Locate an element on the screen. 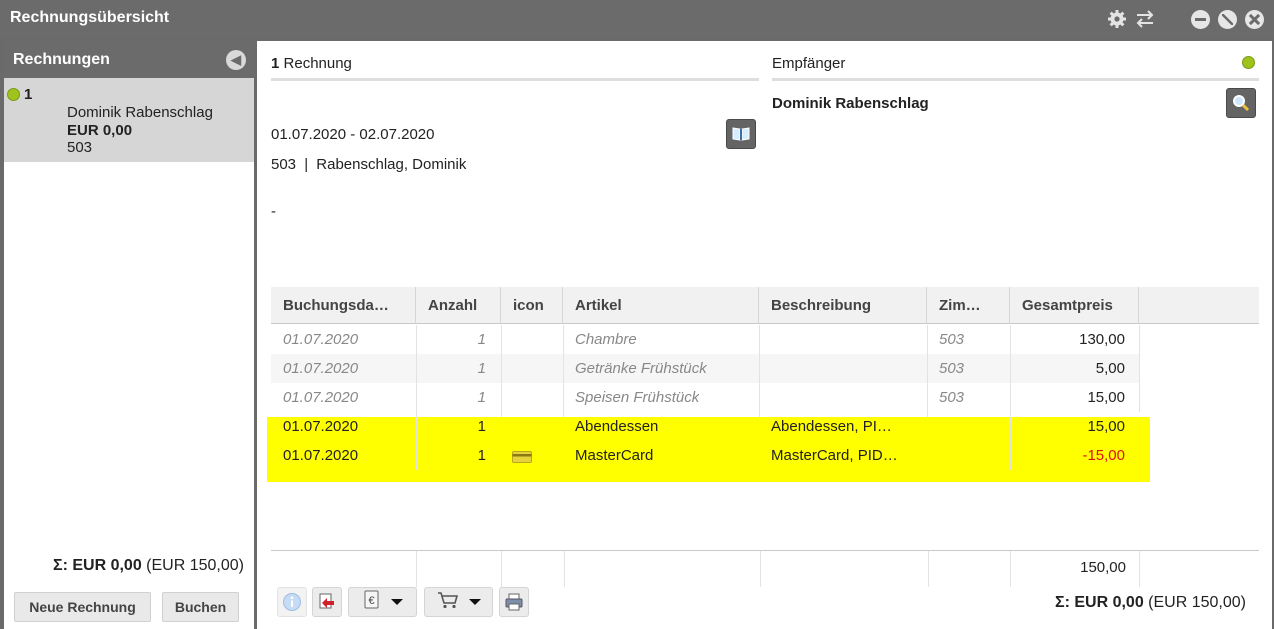 This screenshot has width=1274, height=629. invoice-count-header: 1 Rechnung is located at coordinates (311, 63).